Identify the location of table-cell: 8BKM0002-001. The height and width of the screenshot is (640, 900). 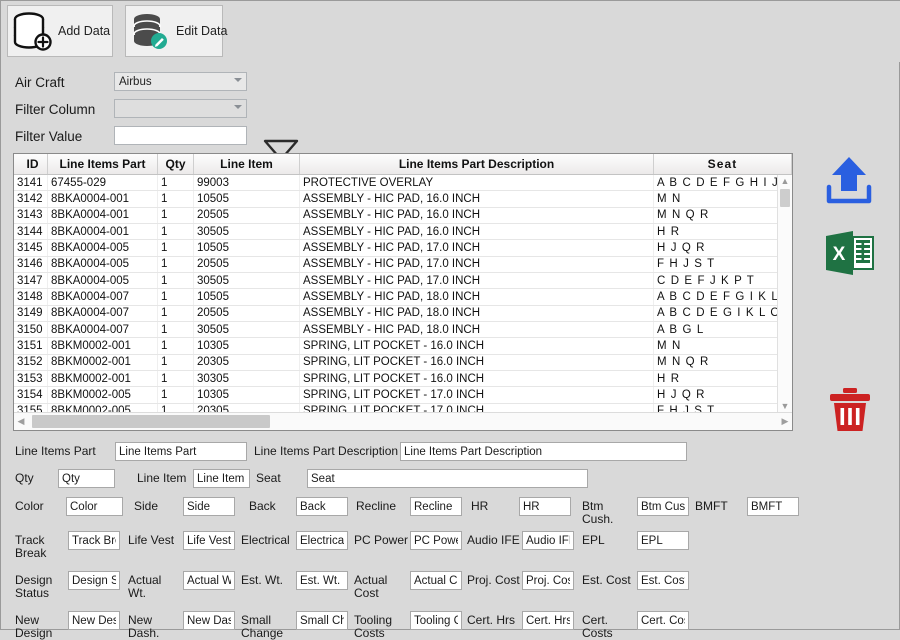
(103, 362).